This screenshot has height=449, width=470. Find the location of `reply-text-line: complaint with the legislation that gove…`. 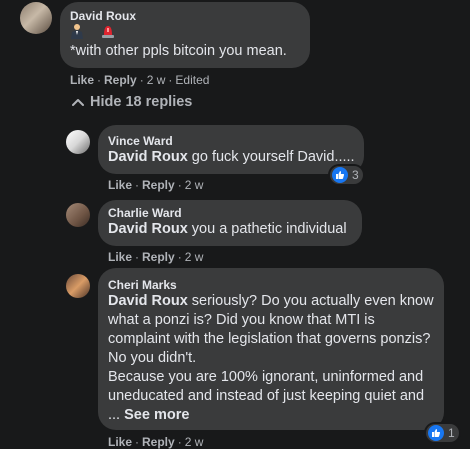

reply-text-line: complaint with the legislation that gove… is located at coordinates (269, 339).